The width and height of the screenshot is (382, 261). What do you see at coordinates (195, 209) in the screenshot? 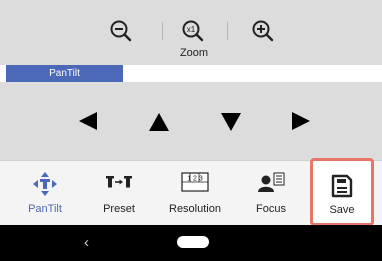
I see `tool-resolution-label: Resolution` at bounding box center [195, 209].